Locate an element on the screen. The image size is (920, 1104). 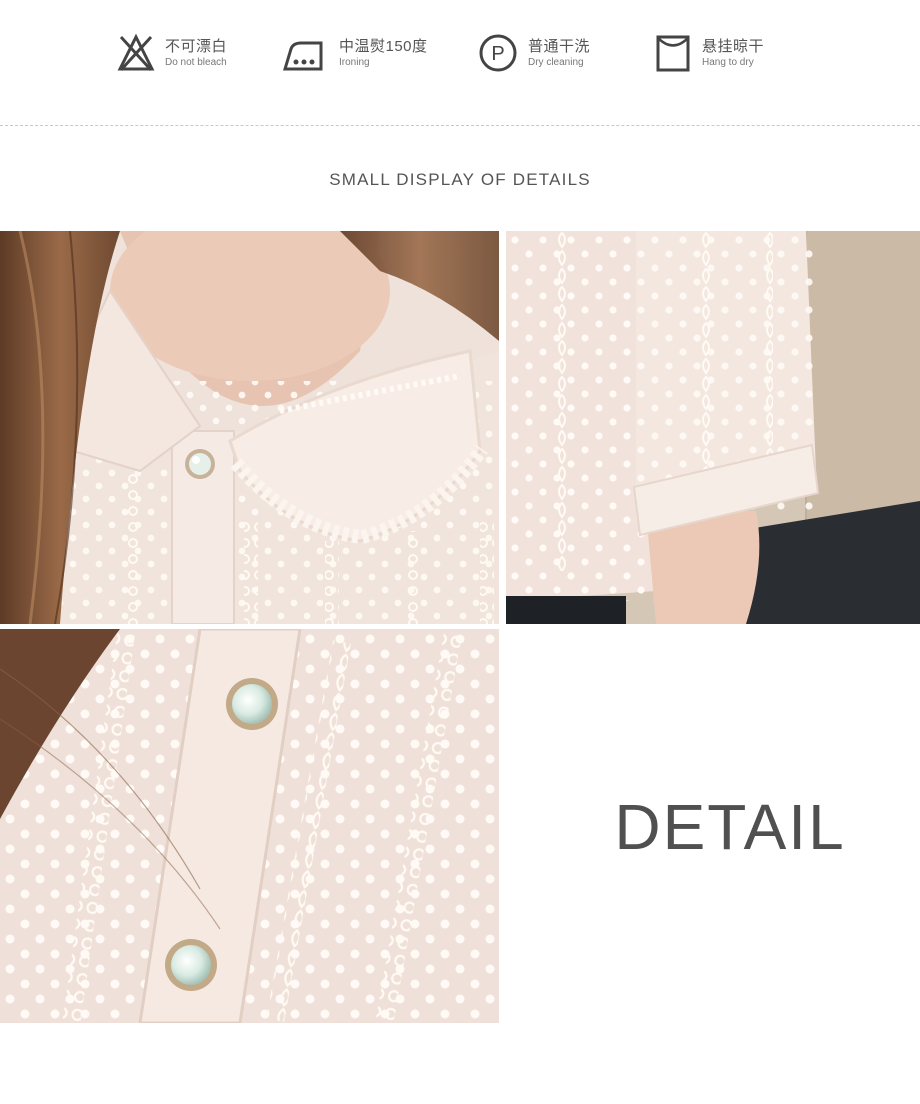
care-label-cn: 悬挂晾干 is located at coordinates (733, 46).